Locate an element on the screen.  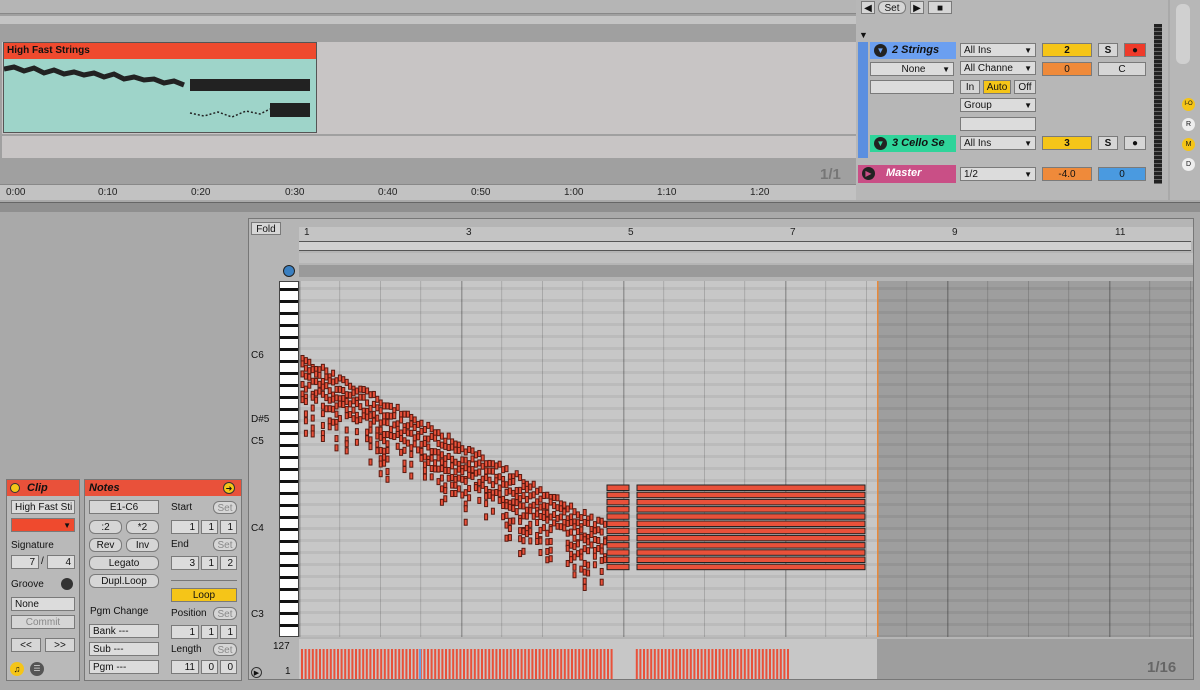
note-range-field: E1-C6 is located at coordinates (124, 507).